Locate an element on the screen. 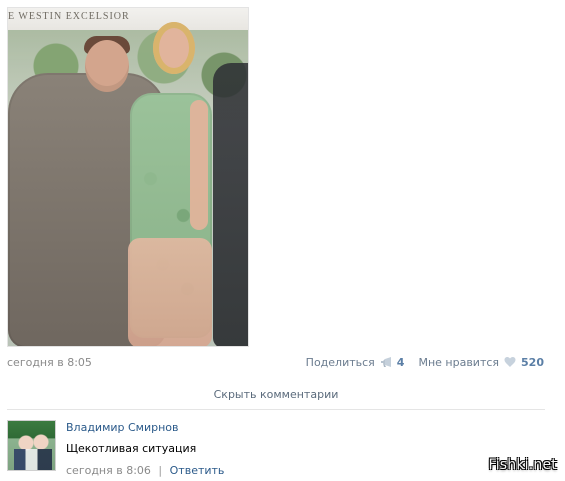  share-count: 4 is located at coordinates (400, 362).